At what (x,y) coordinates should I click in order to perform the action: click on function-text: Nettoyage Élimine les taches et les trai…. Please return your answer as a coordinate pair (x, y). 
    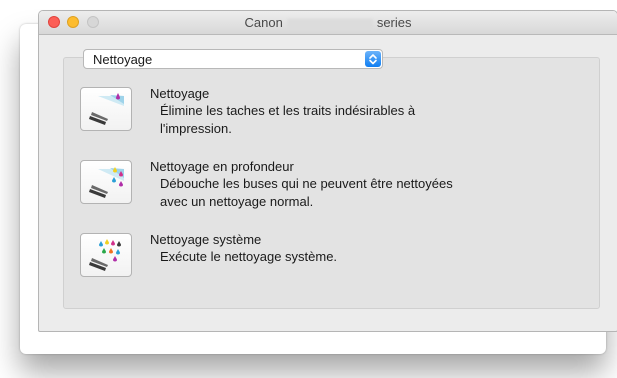
    Looking at the image, I should click on (360, 112).